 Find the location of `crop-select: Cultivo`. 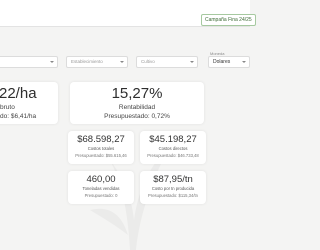

crop-select: Cultivo is located at coordinates (167, 62).